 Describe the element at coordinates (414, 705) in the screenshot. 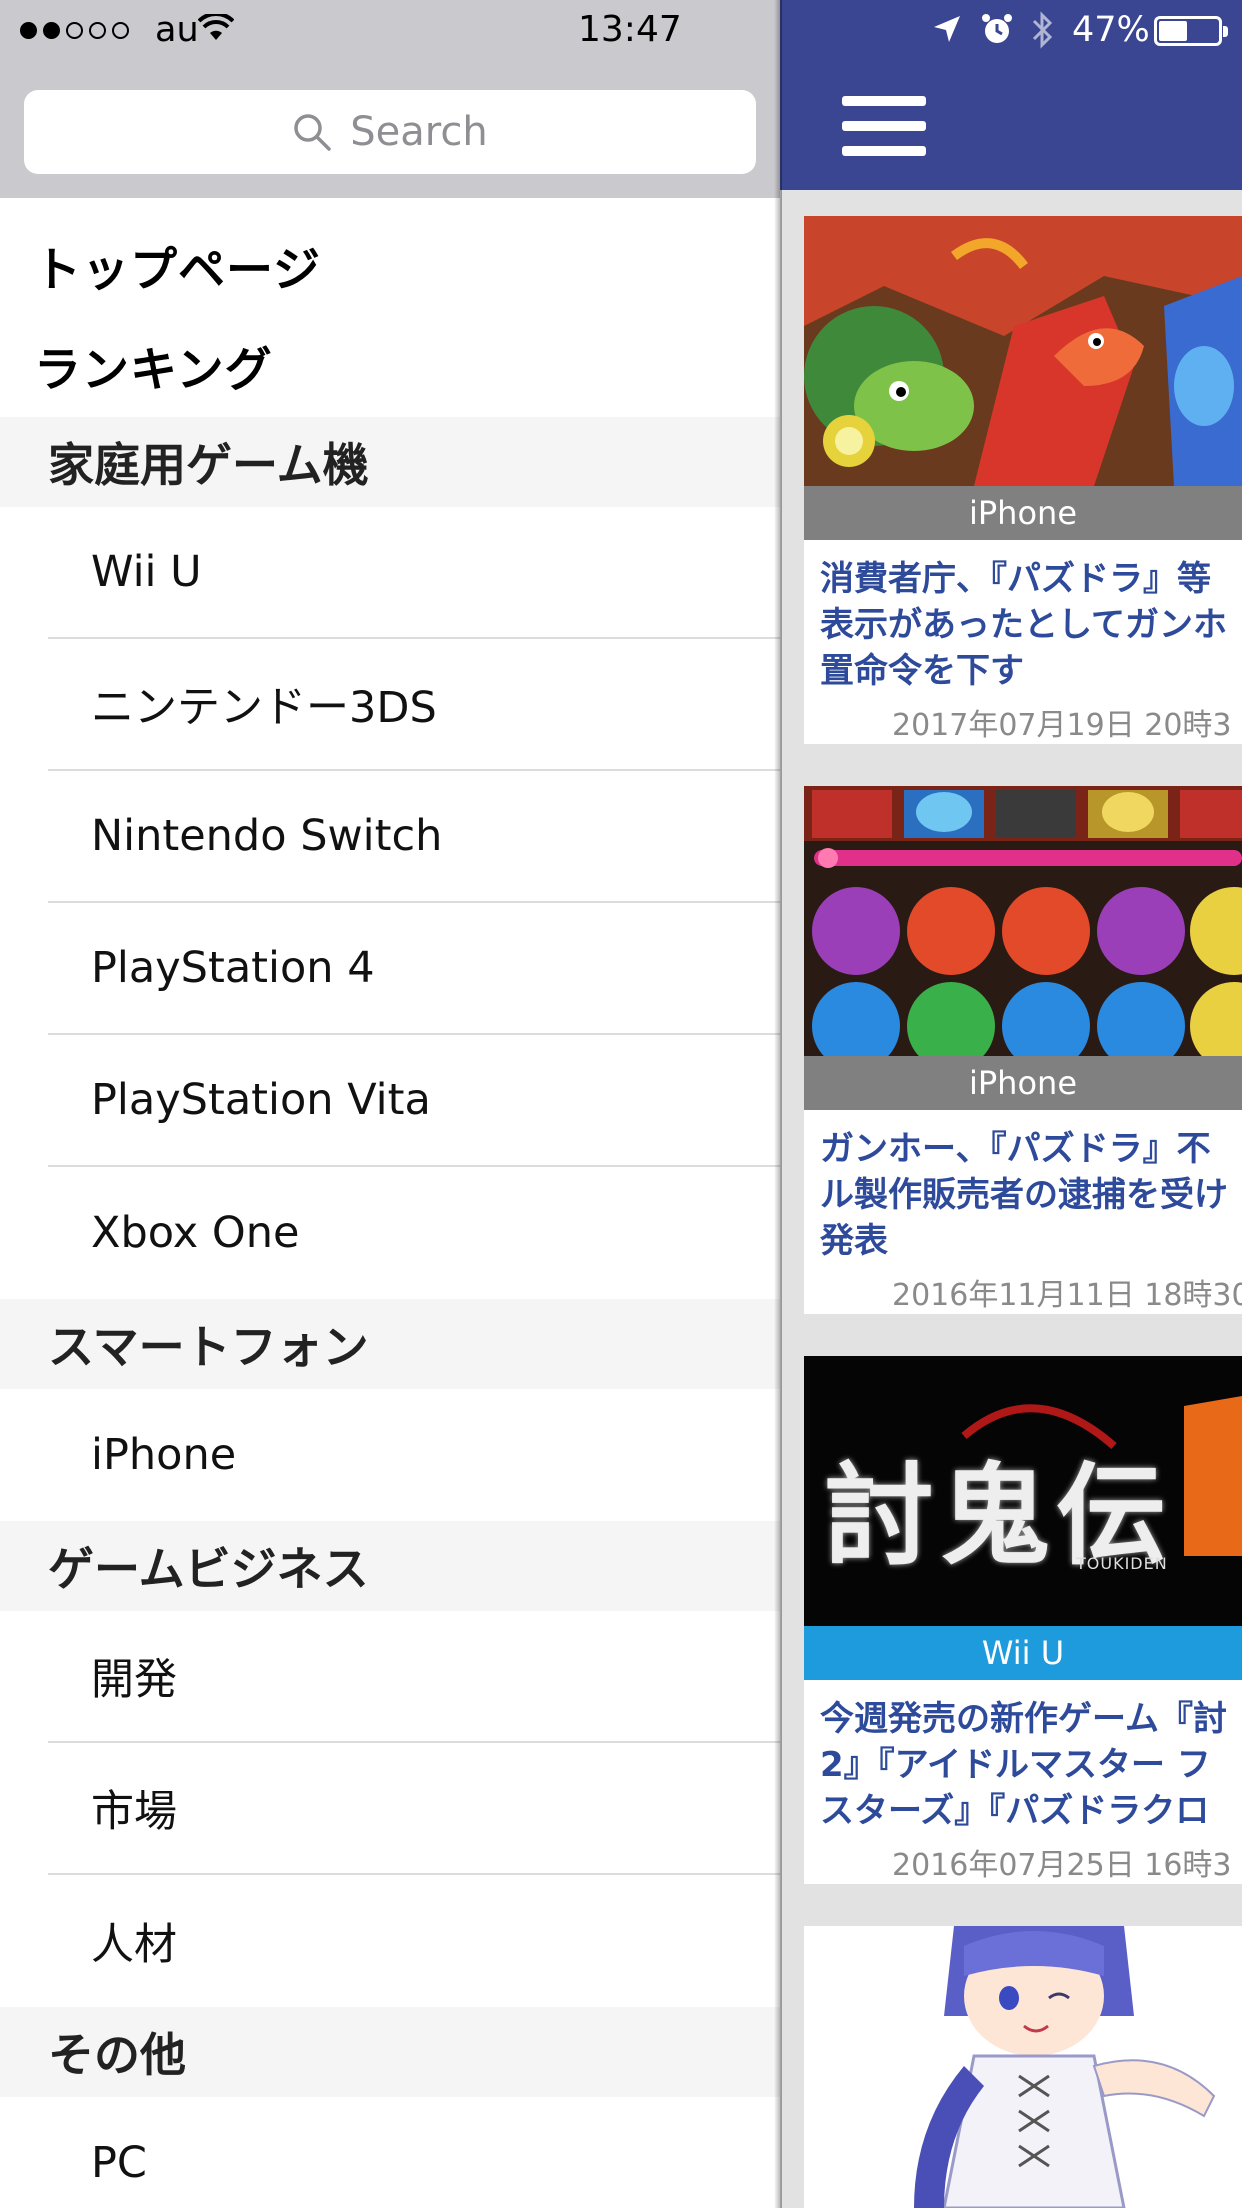

I see `menu-item-3ds: ニンテンドー3DS` at that location.